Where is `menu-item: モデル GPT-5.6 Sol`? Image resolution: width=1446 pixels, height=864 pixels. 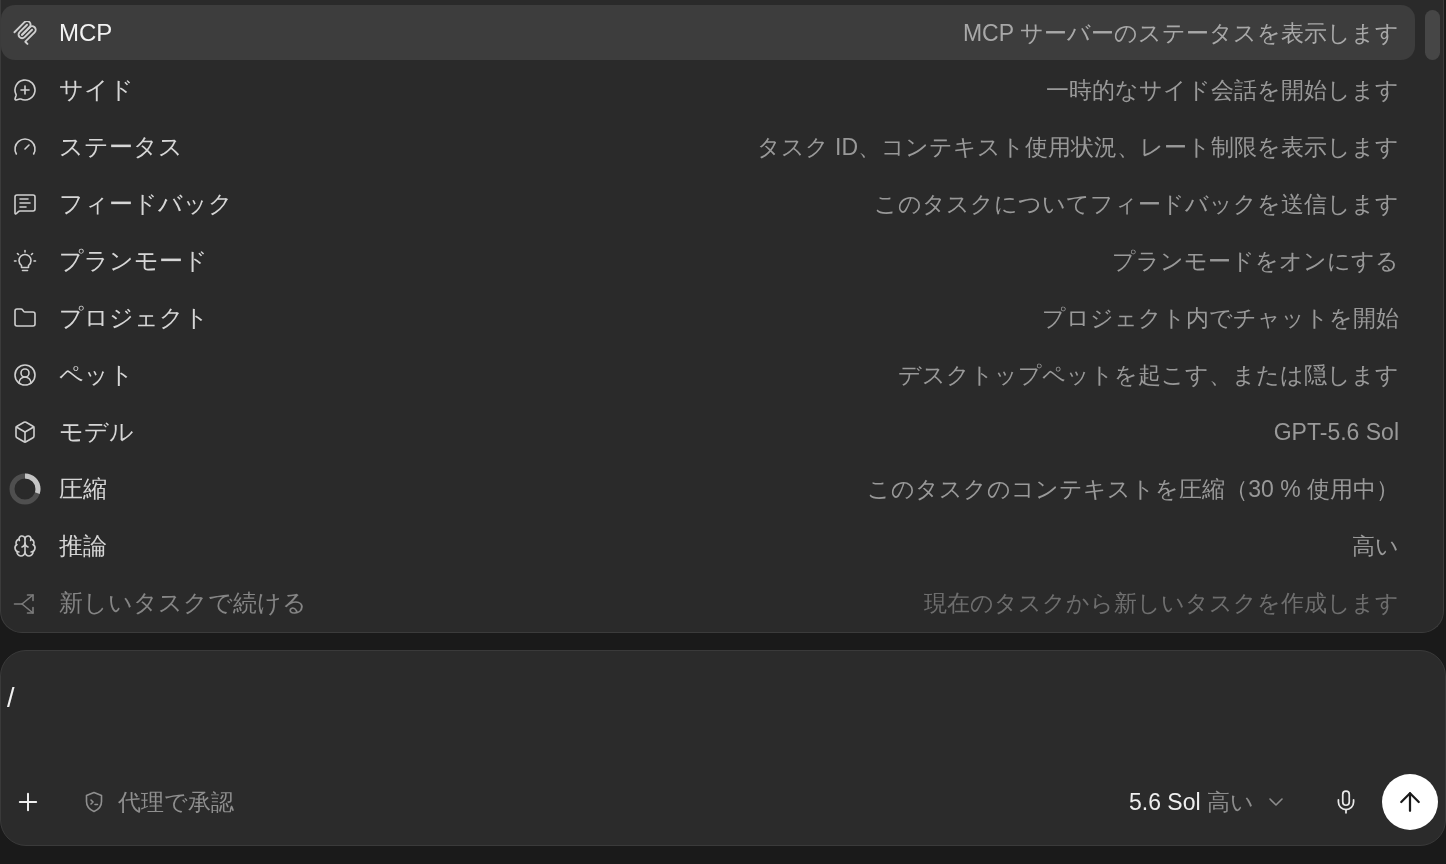 menu-item: モデル GPT-5.6 Sol is located at coordinates (708, 431).